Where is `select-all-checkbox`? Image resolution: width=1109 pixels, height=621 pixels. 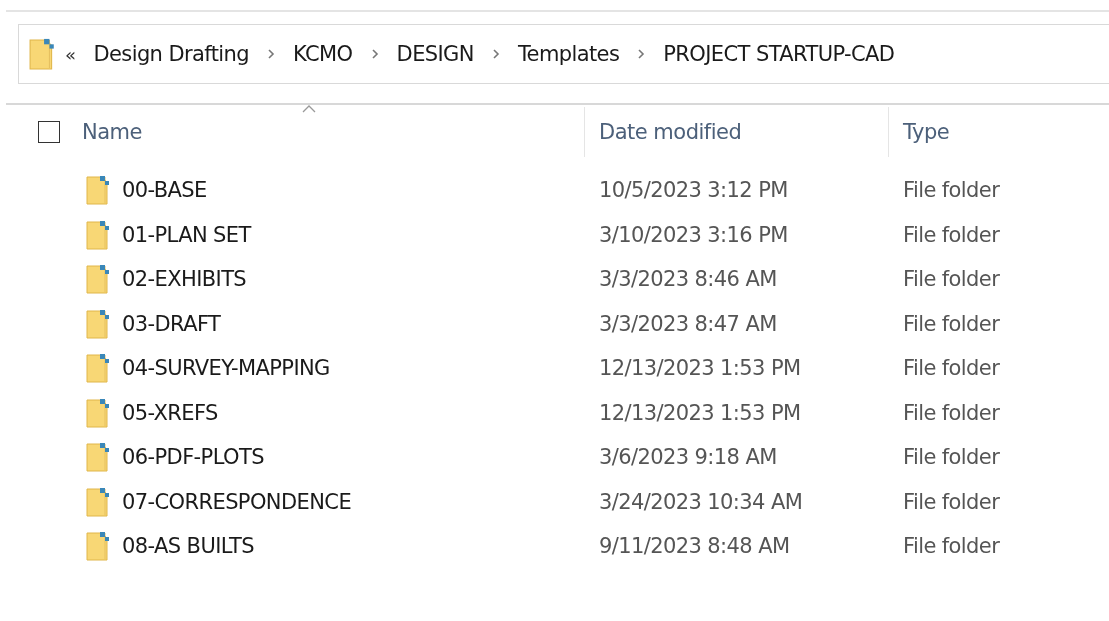
select-all-checkbox is located at coordinates (49, 132).